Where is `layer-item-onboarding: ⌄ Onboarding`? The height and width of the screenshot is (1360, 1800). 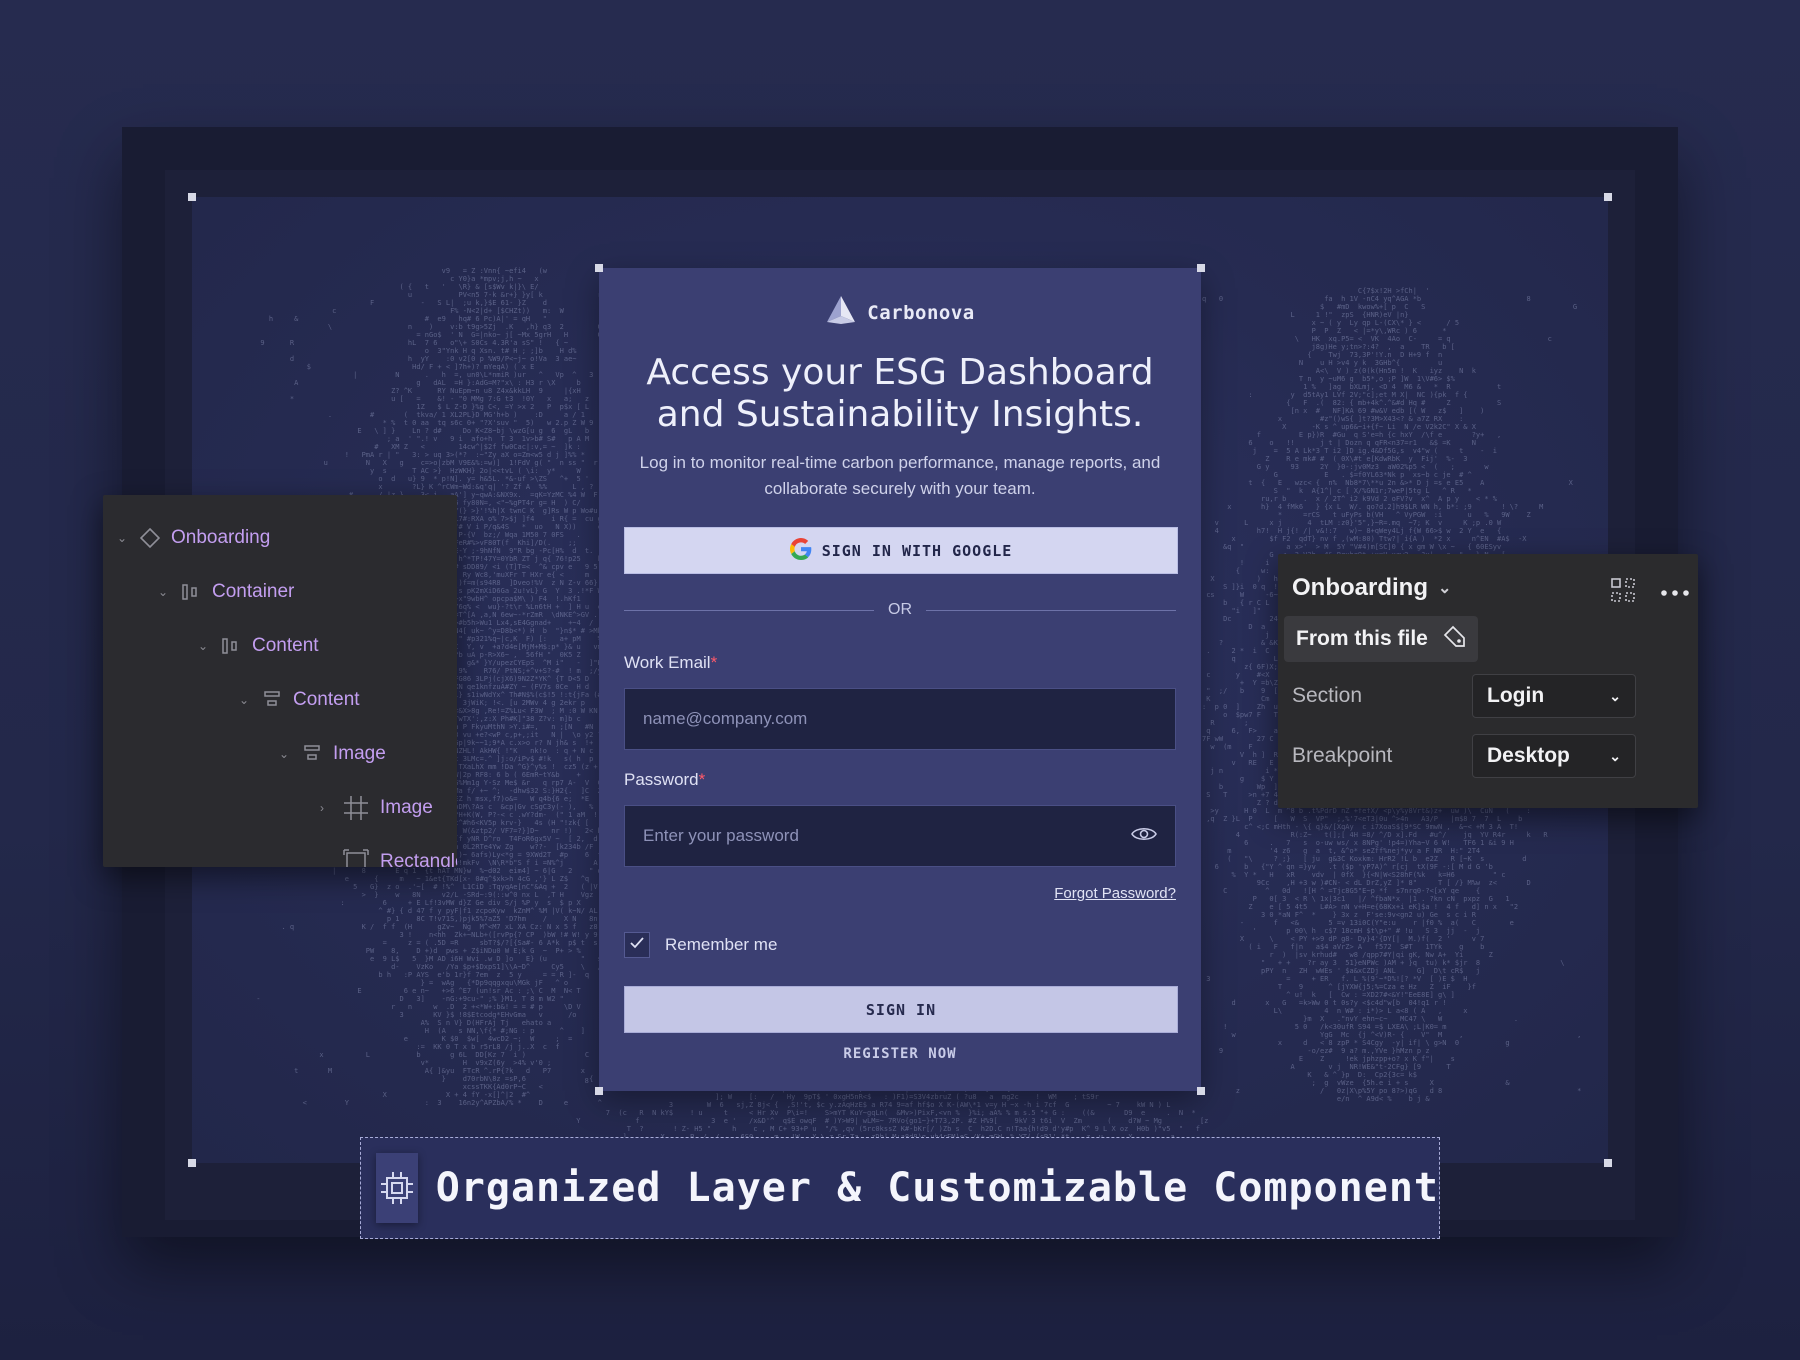 layer-item-onboarding: ⌄ Onboarding is located at coordinates (193, 538).